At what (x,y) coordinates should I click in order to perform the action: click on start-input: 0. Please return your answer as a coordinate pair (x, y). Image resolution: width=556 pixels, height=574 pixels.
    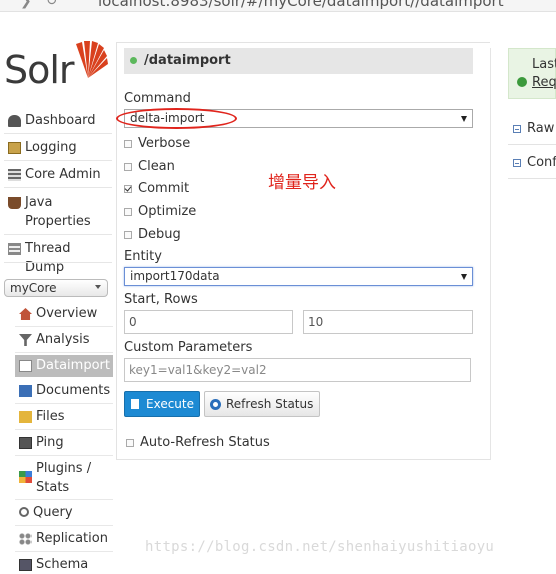
    Looking at the image, I should click on (208, 322).